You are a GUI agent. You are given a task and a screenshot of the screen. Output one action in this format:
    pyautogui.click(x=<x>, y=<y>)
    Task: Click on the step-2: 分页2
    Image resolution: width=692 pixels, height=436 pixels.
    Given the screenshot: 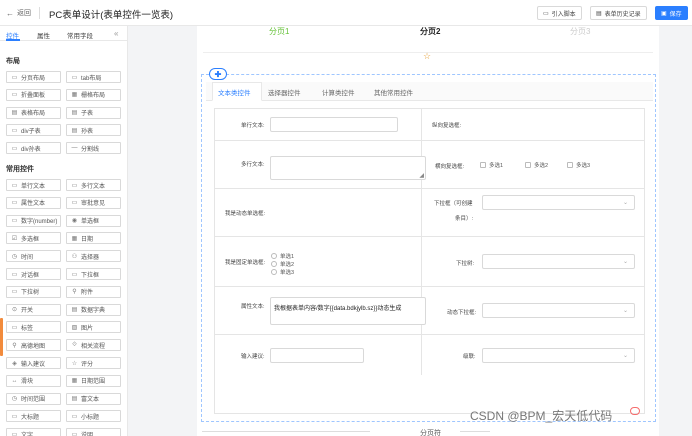 What is the action you would take?
    pyautogui.click(x=430, y=31)
    